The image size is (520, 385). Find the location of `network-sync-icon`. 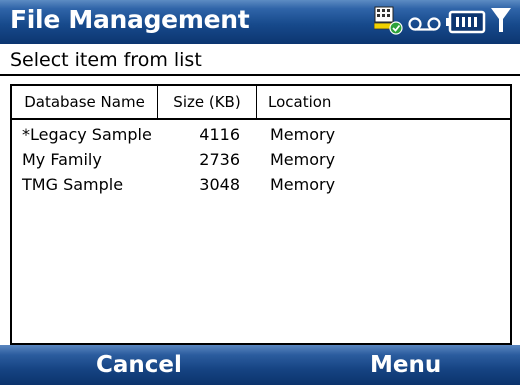

network-sync-icon is located at coordinates (388, 21).